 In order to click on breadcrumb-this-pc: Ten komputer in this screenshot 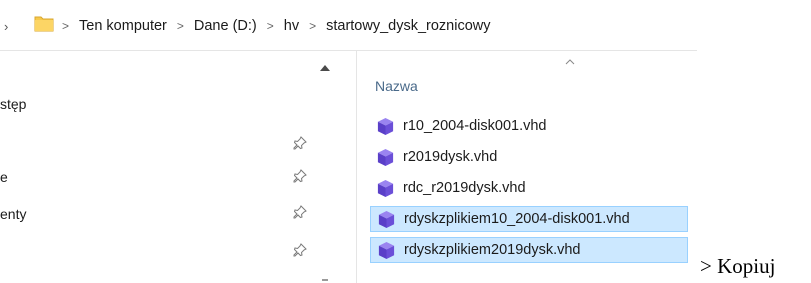, I will do `click(123, 26)`.